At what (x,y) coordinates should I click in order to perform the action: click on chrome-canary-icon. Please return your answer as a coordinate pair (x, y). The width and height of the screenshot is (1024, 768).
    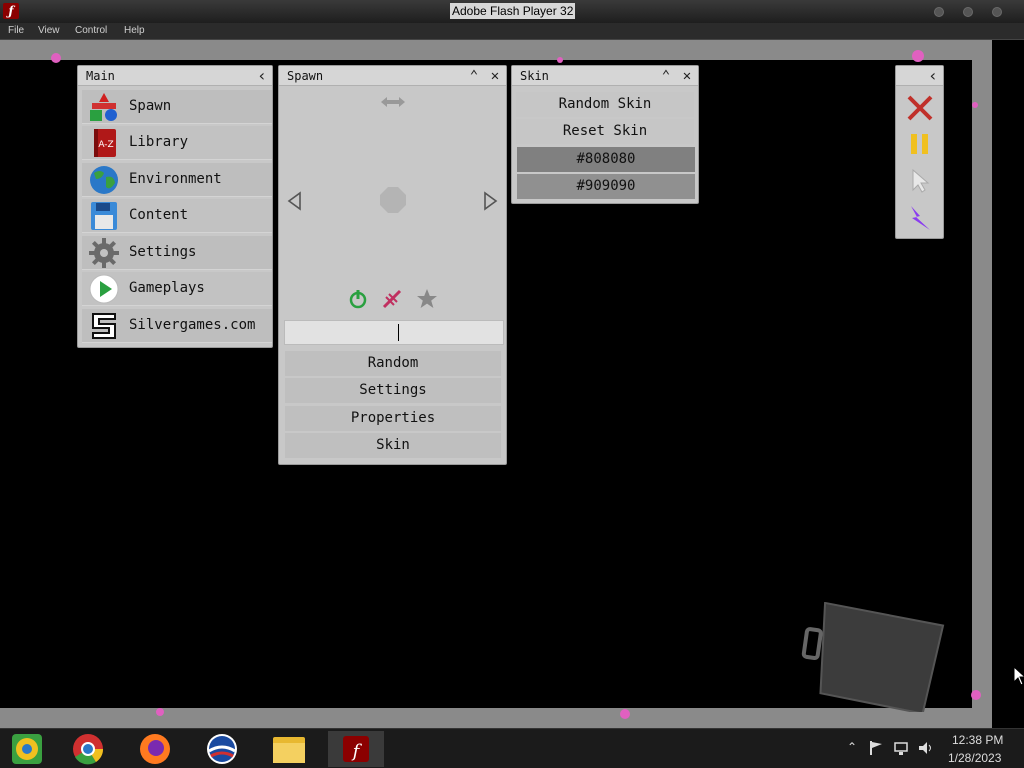
    Looking at the image, I should click on (27, 749).